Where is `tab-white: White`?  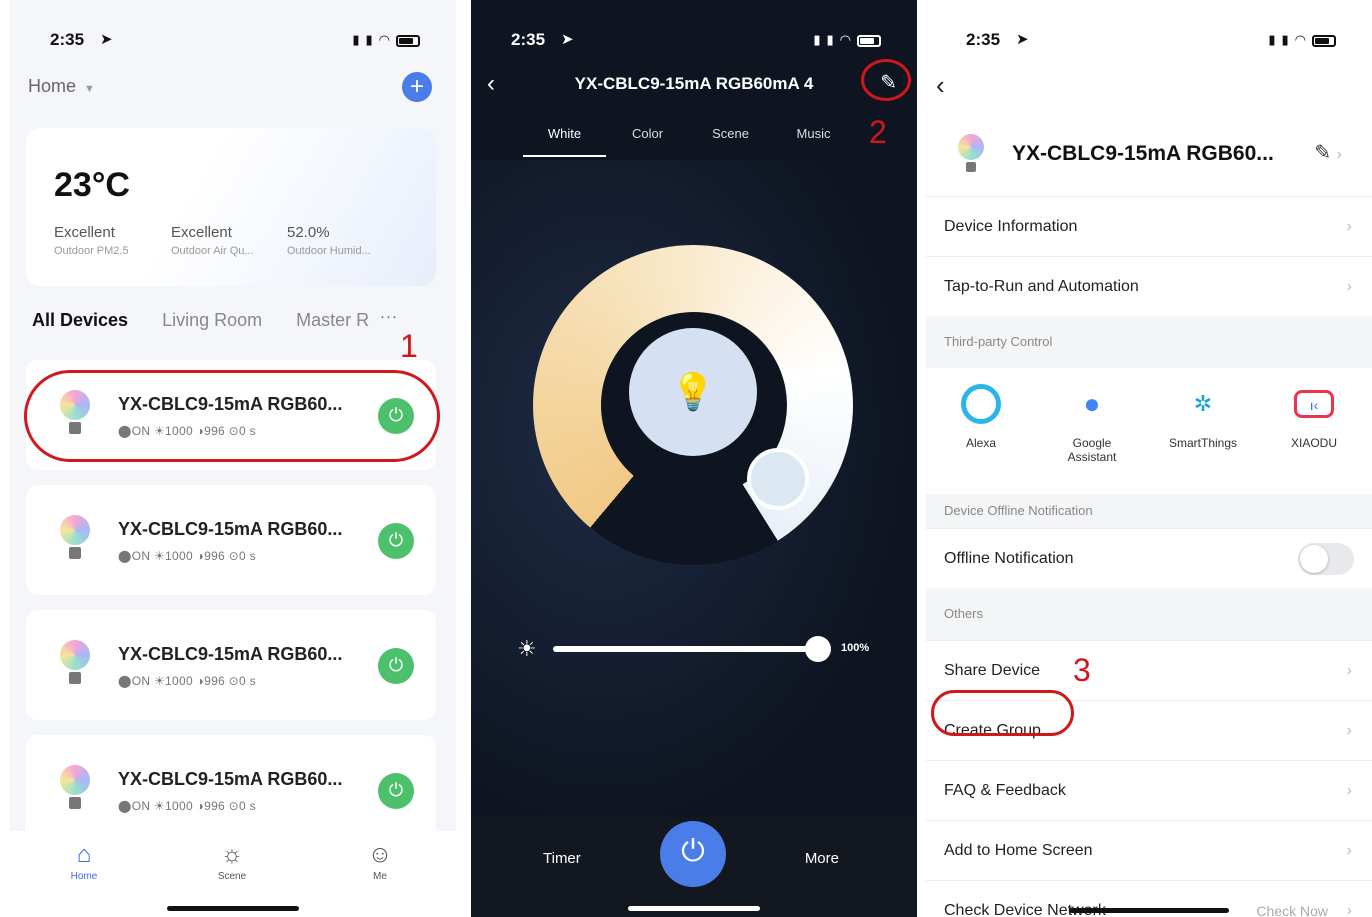
tab-white: White is located at coordinates (564, 141).